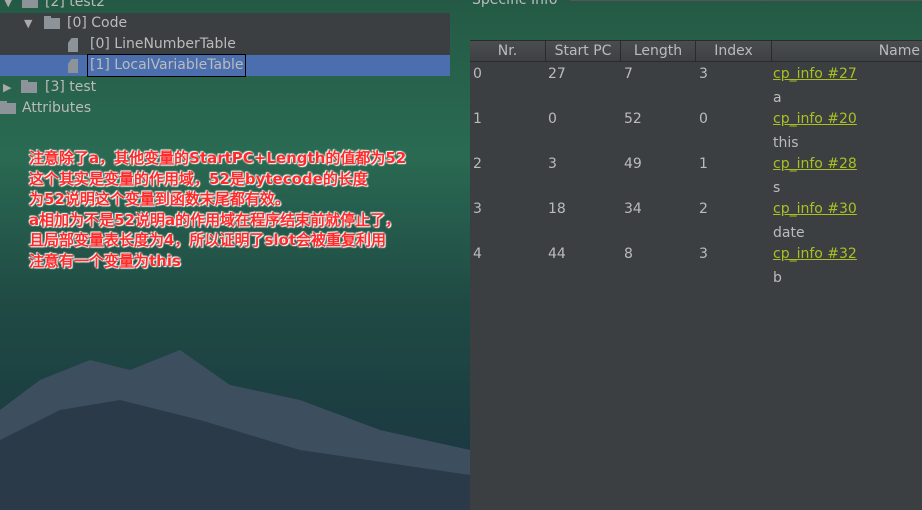 This screenshot has height=510, width=922. I want to click on specific-info-title: Specific Info, so click(515, 4).